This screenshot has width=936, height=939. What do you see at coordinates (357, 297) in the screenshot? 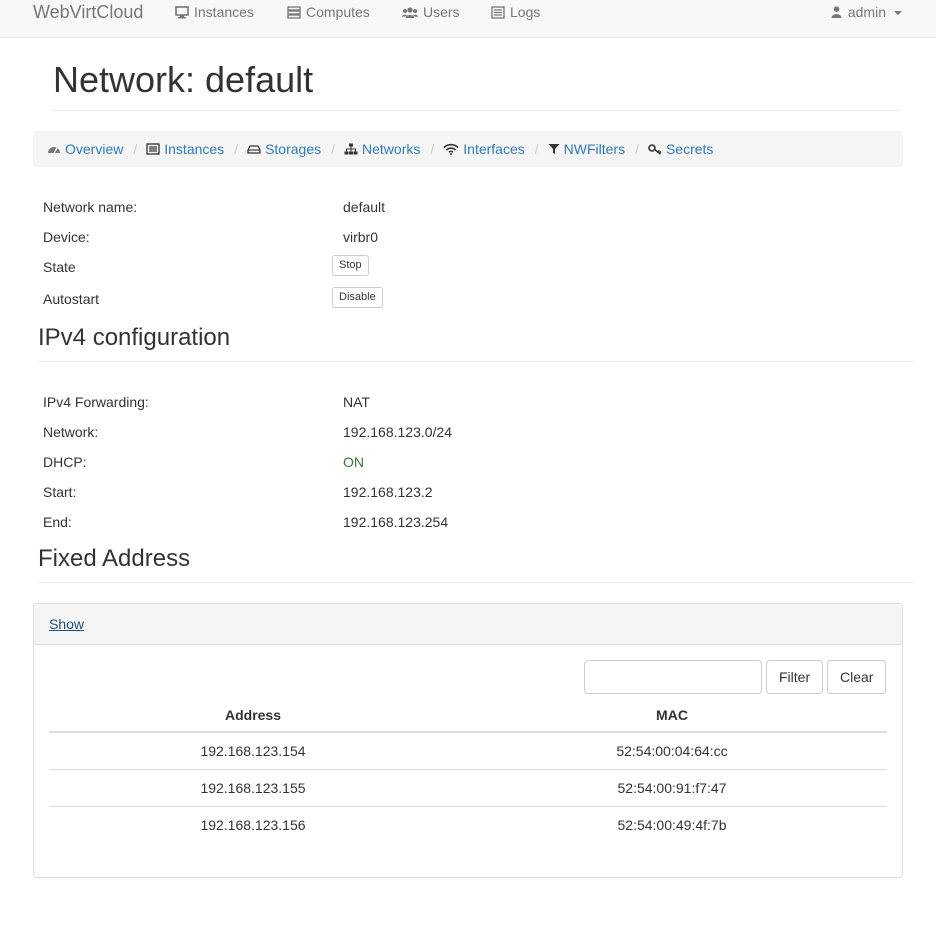
I see `disable-autostart-button: Disable` at bounding box center [357, 297].